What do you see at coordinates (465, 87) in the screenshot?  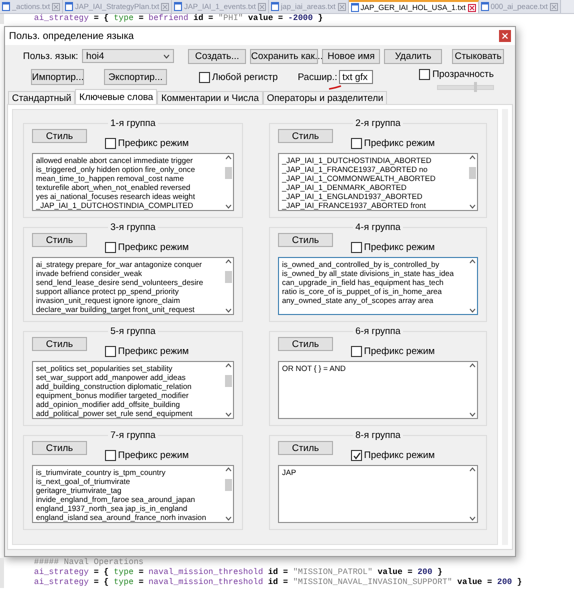 I see `transparency-slider` at bounding box center [465, 87].